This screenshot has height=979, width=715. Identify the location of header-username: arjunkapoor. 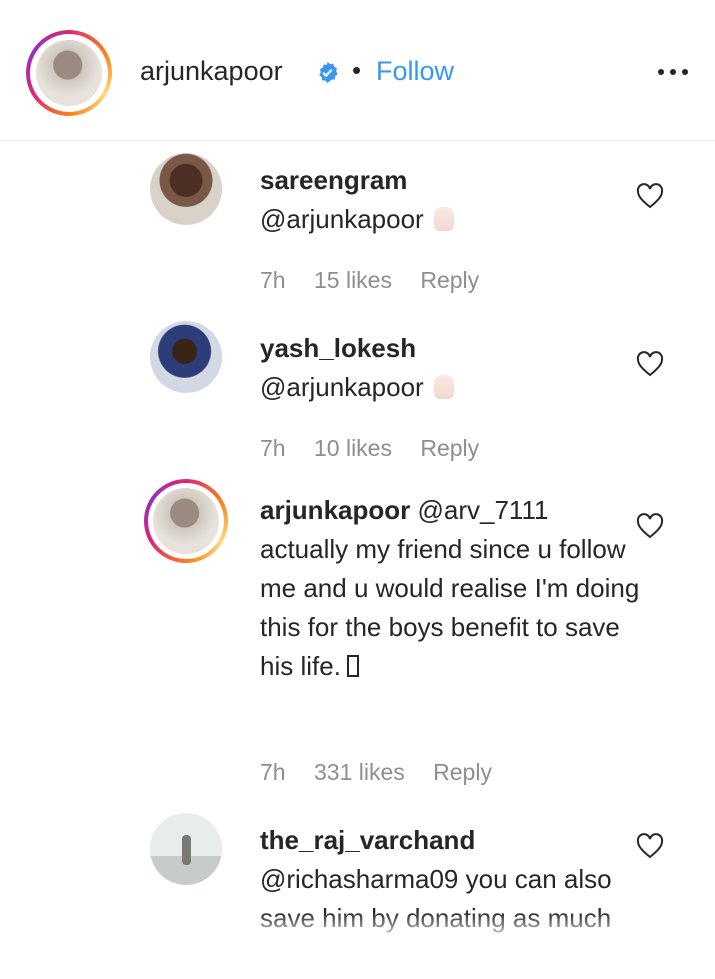
(211, 71).